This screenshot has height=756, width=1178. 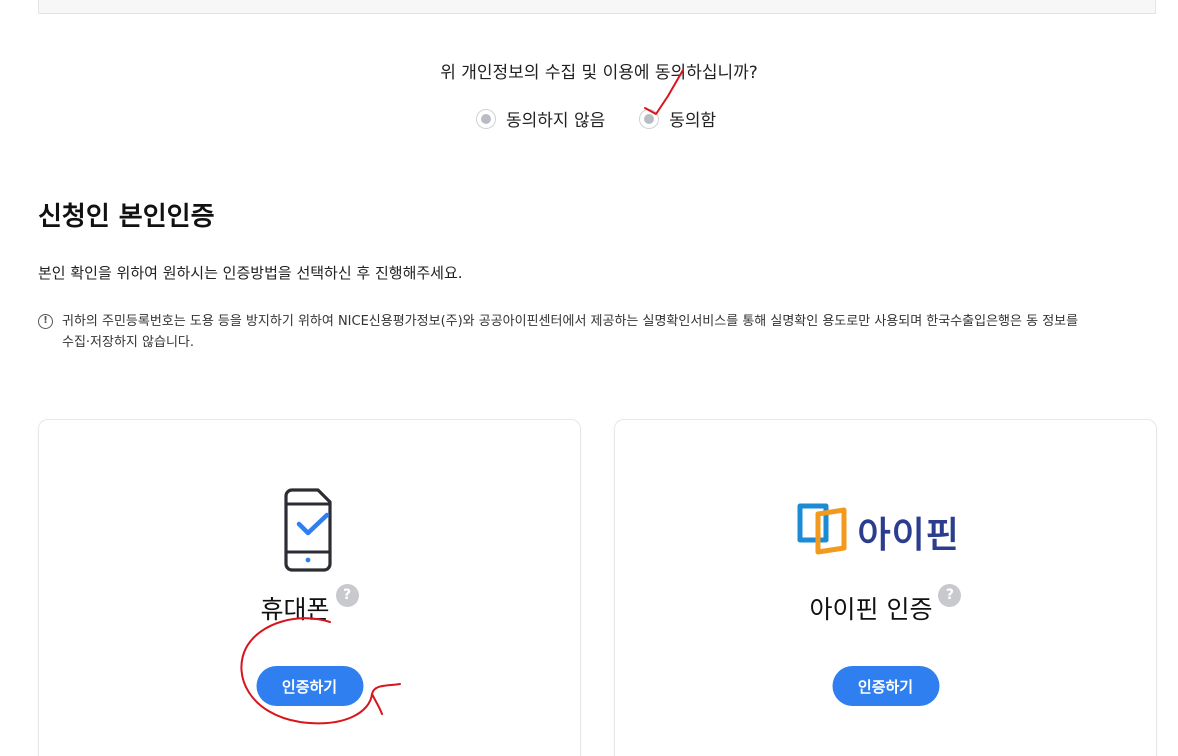 I want to click on radio-disagree: 동의하지 않음, so click(x=540, y=118).